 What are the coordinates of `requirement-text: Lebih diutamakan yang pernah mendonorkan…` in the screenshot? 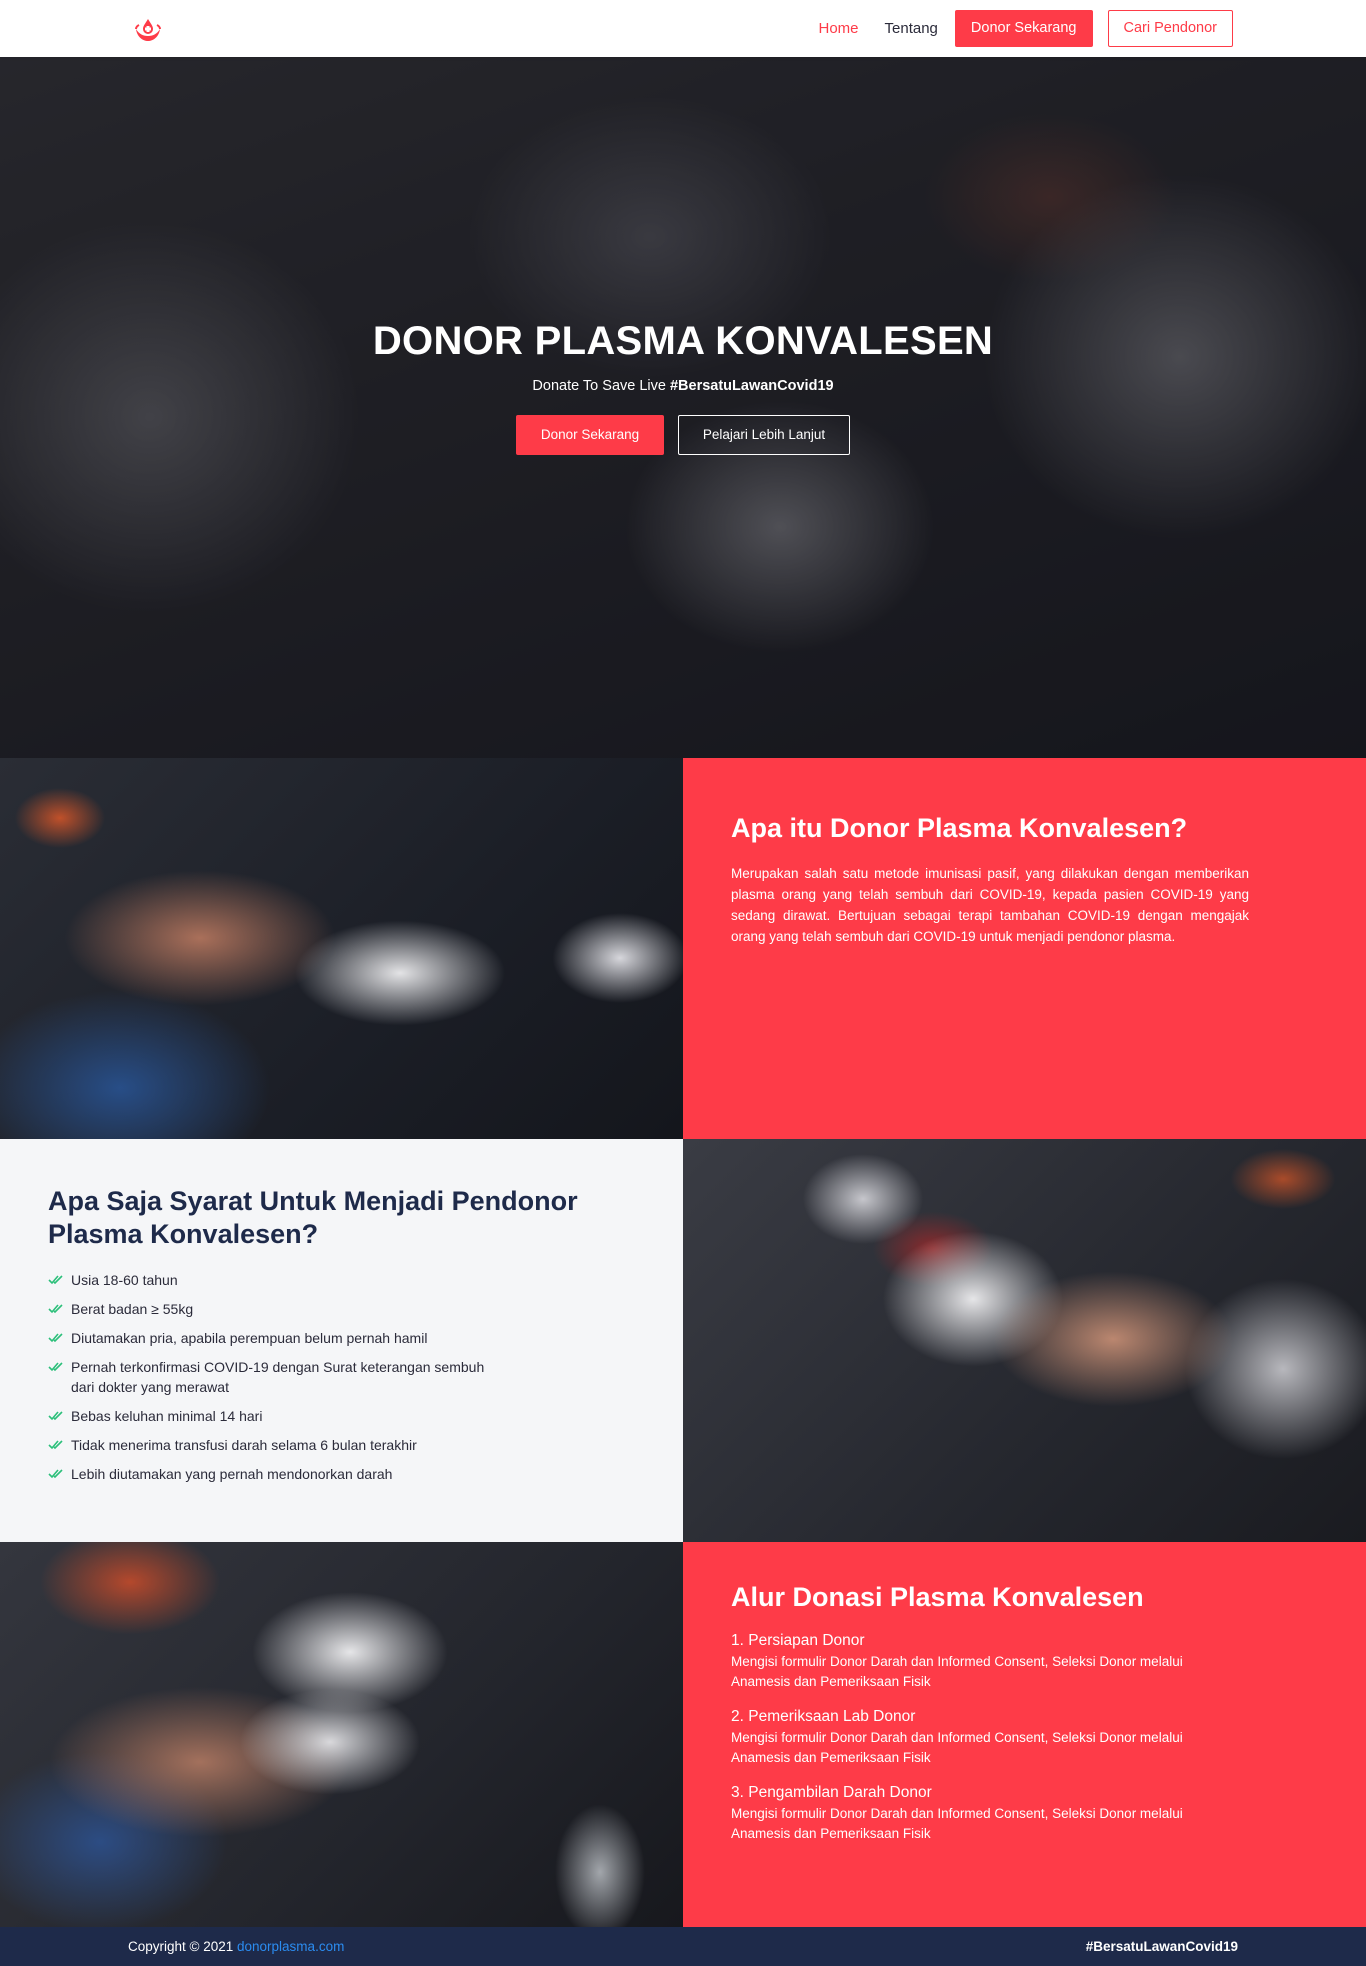 It's located at (232, 1474).